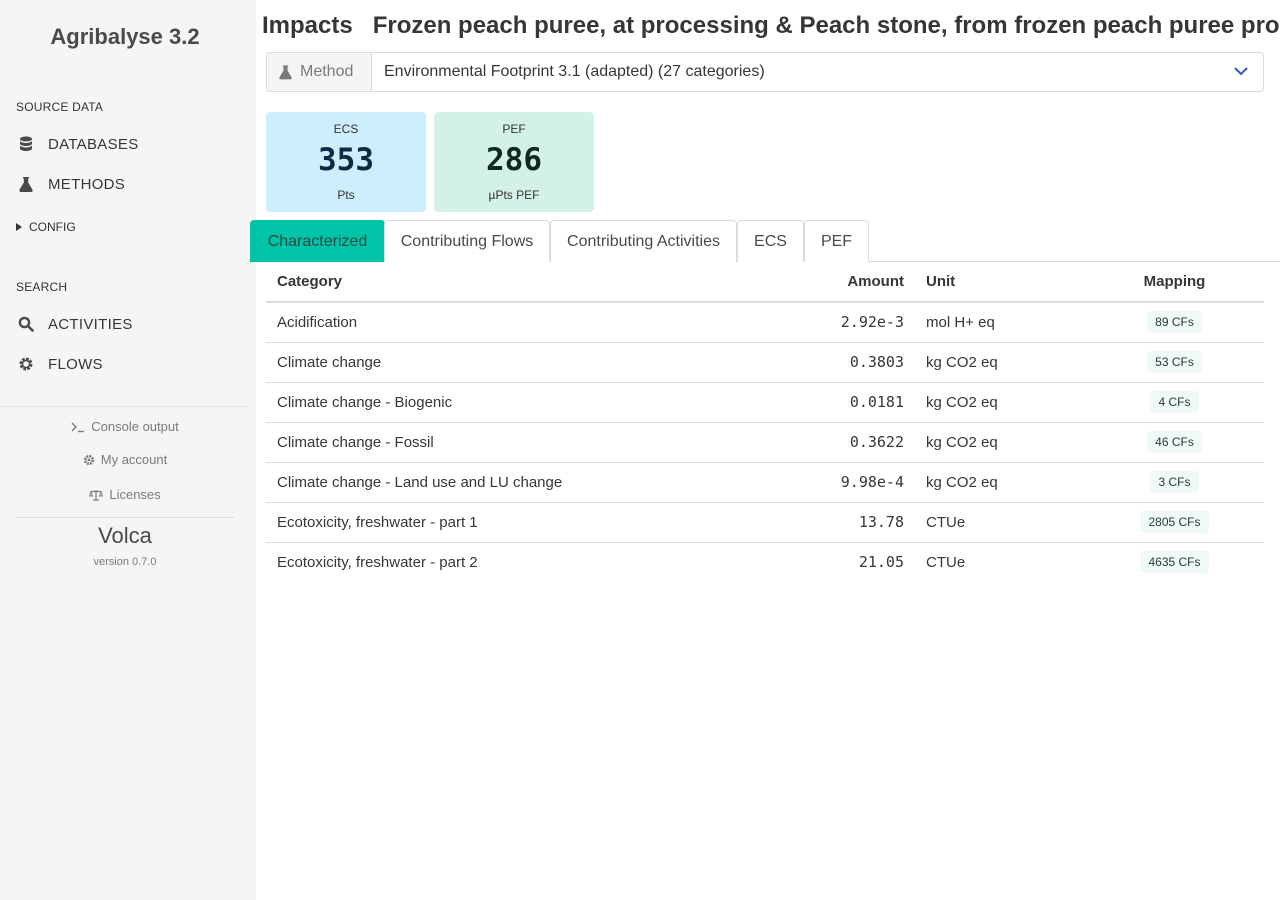 The height and width of the screenshot is (900, 1280). I want to click on cf-count-tag: 4635 CFs, so click(1174, 562).